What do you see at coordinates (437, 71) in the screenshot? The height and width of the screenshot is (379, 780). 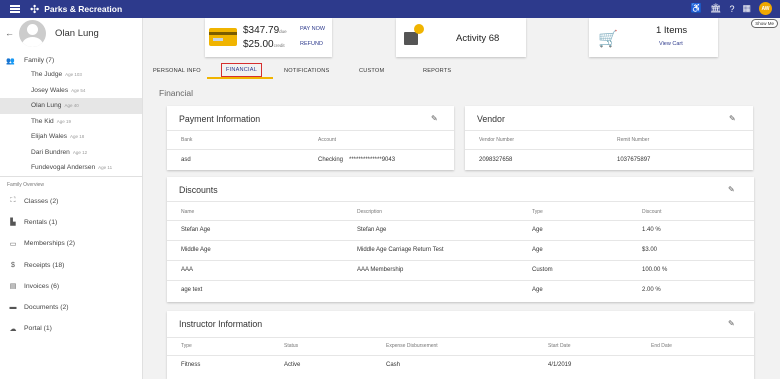 I see `tab-reports: REPORTS` at bounding box center [437, 71].